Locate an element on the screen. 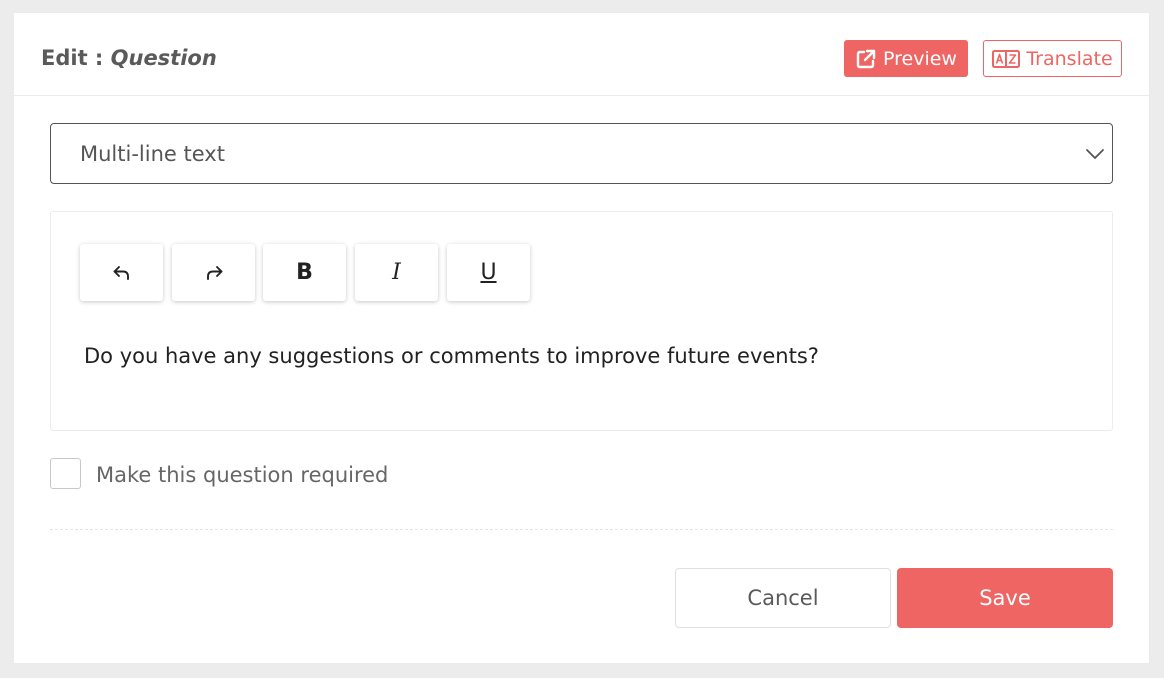 This screenshot has height=678, width=1164. translate-icon is located at coordinates (1006, 58).